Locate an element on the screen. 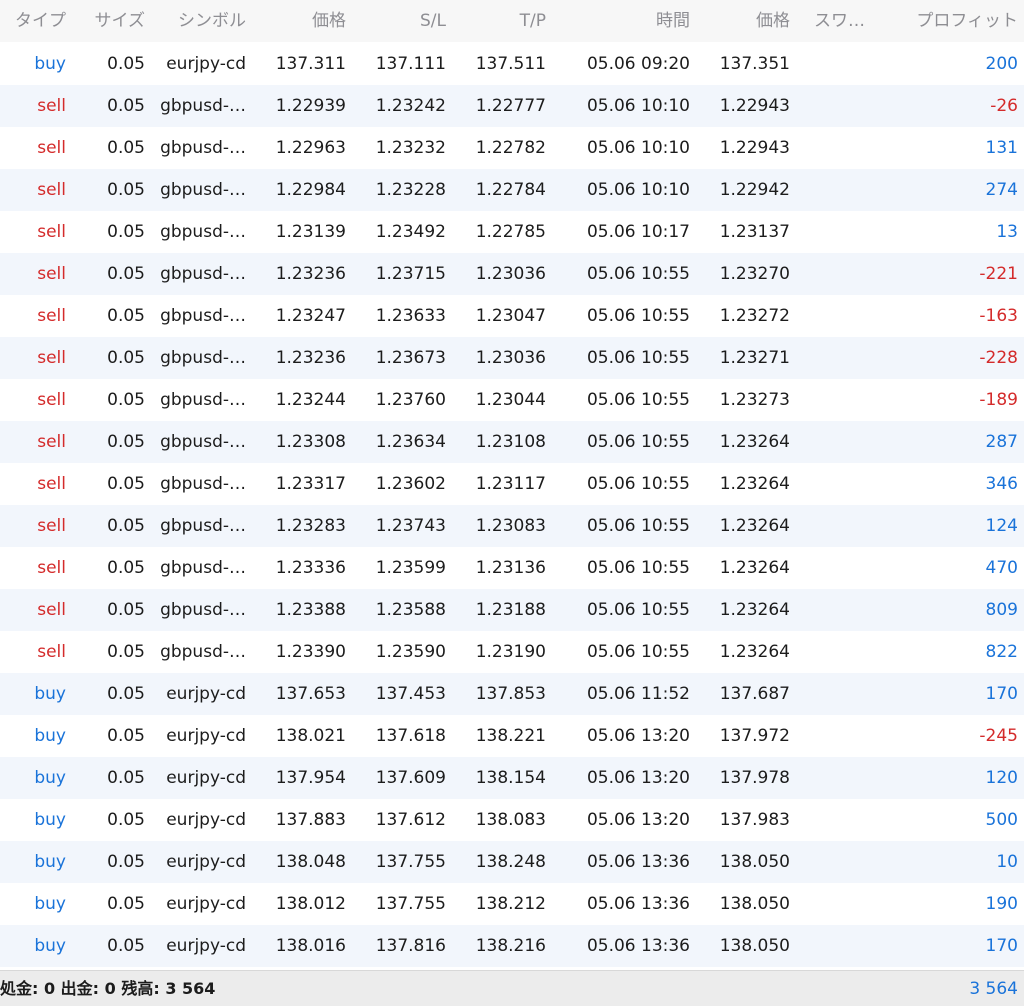 The height and width of the screenshot is (1006, 1024). sl-cell: 137.618 is located at coordinates (410, 736).